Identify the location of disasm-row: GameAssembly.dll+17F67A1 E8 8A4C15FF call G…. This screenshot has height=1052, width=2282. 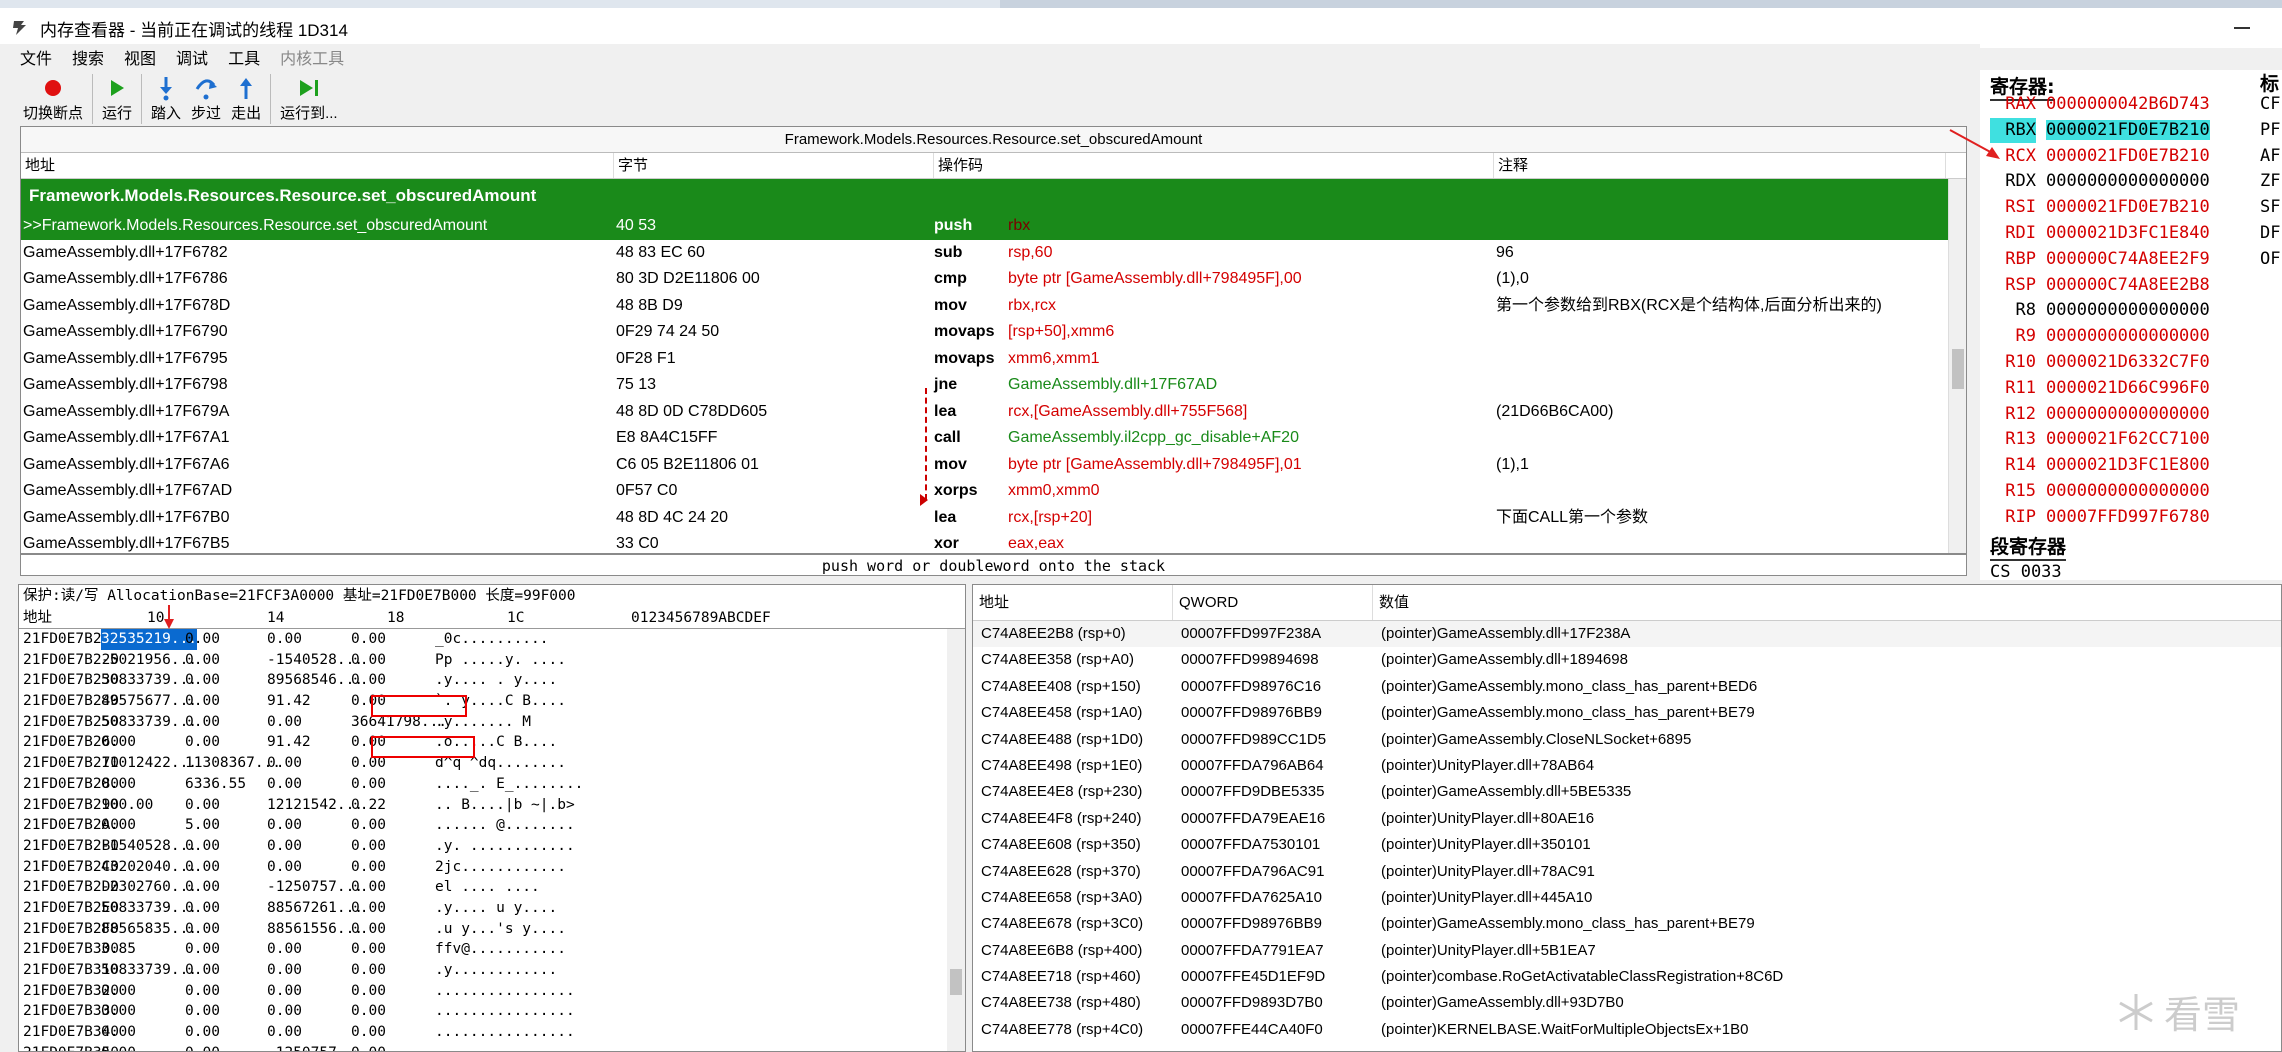
(993, 438).